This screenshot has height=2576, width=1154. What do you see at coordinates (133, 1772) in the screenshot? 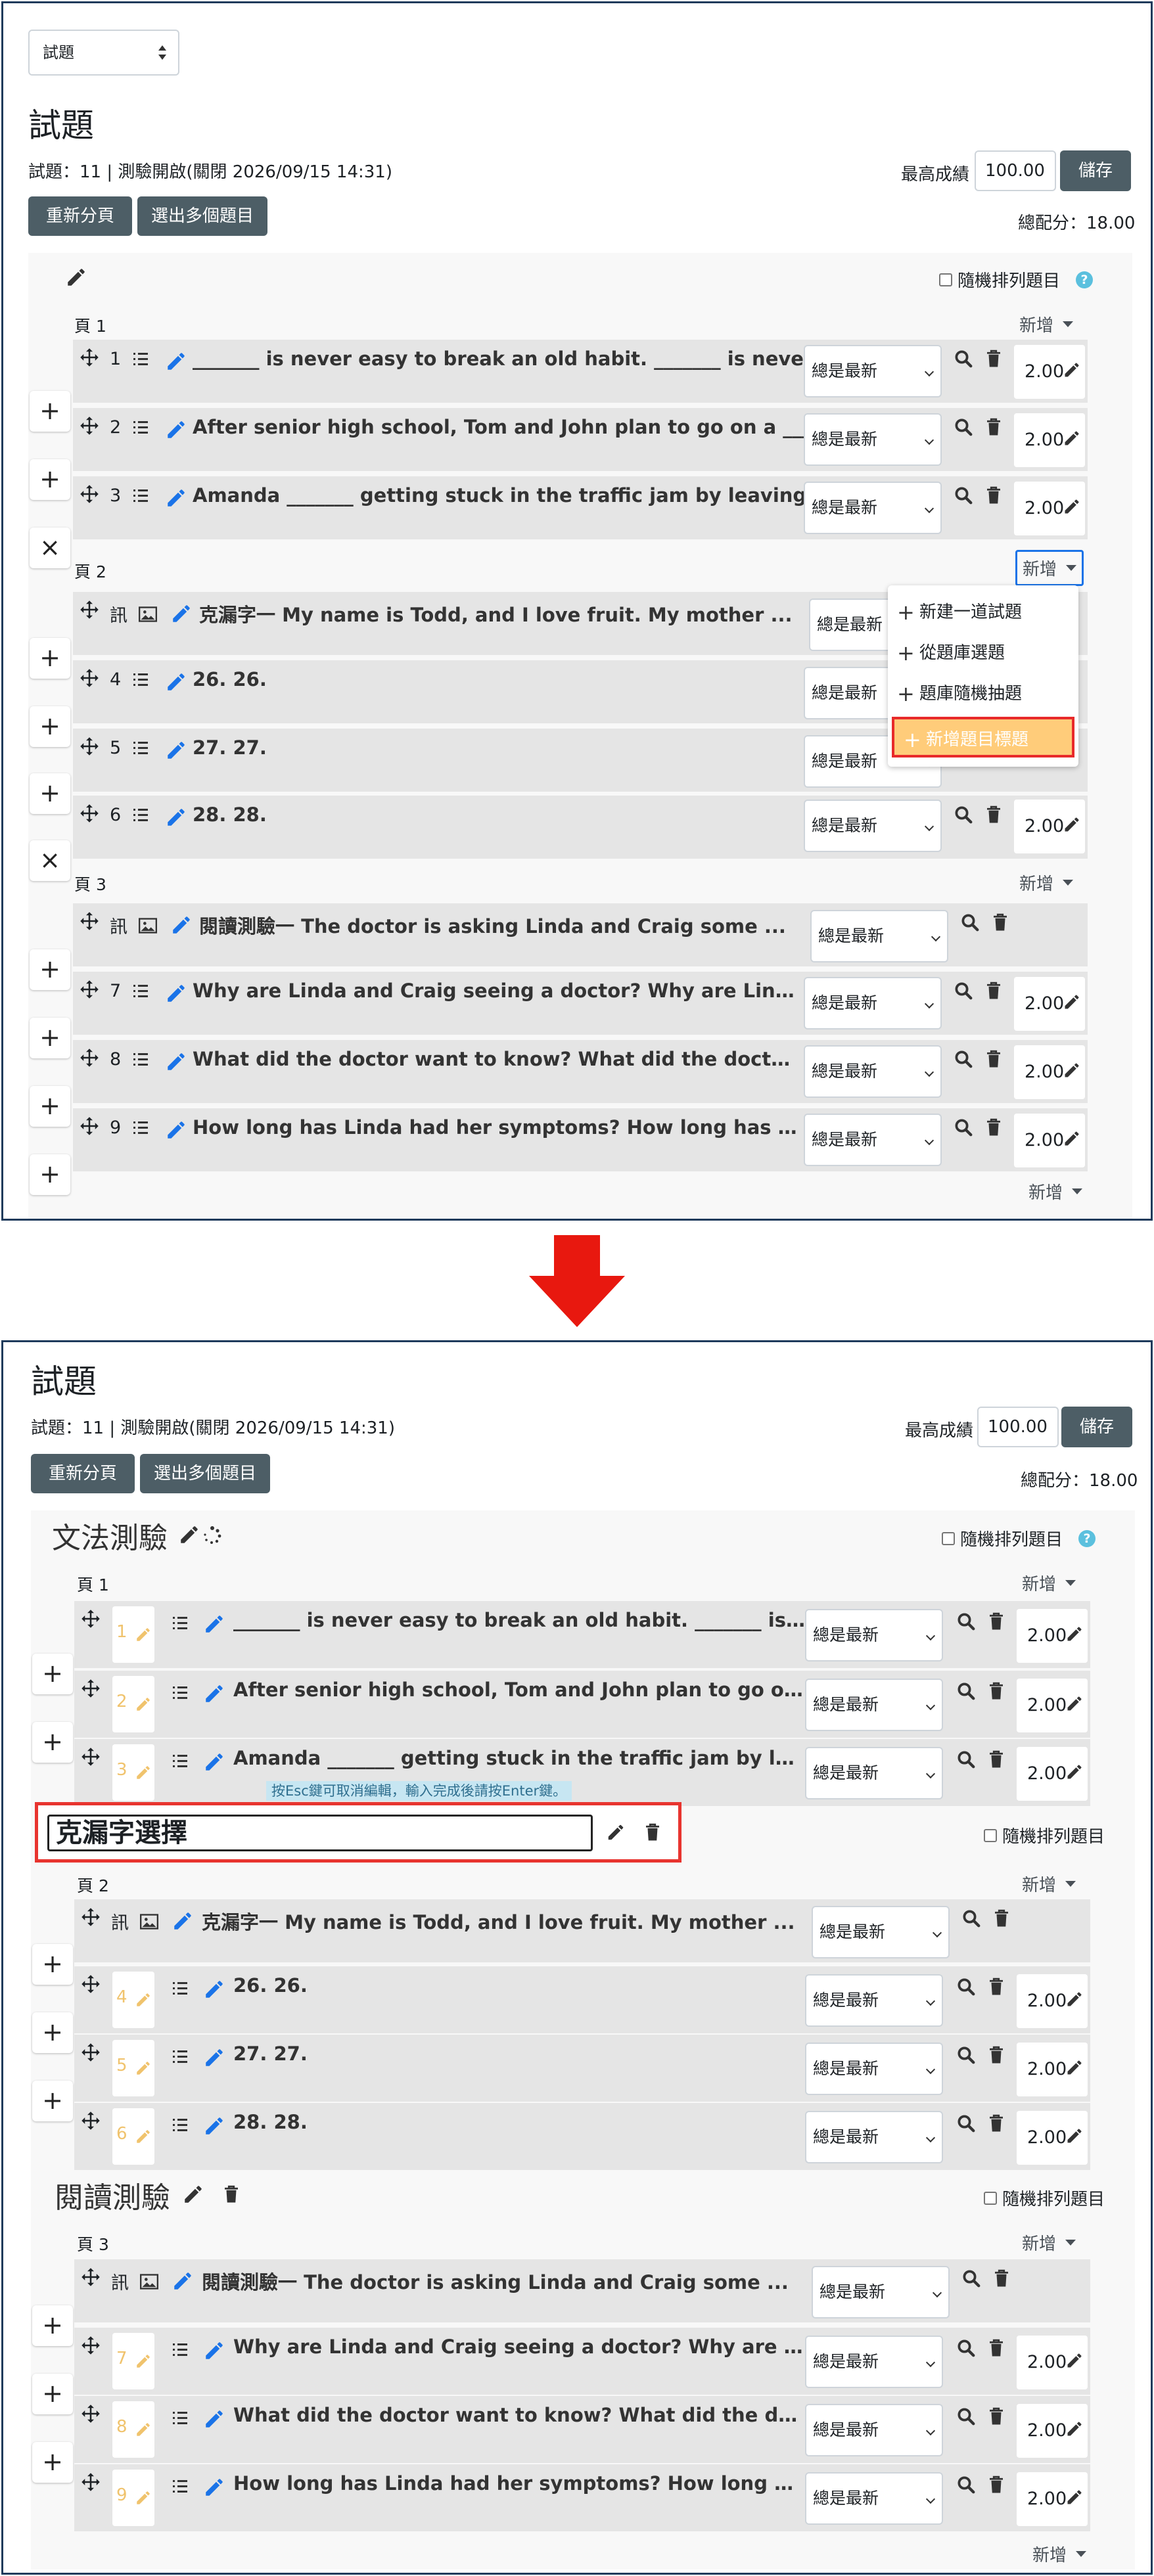
I see `question-number-box: 3` at bounding box center [133, 1772].